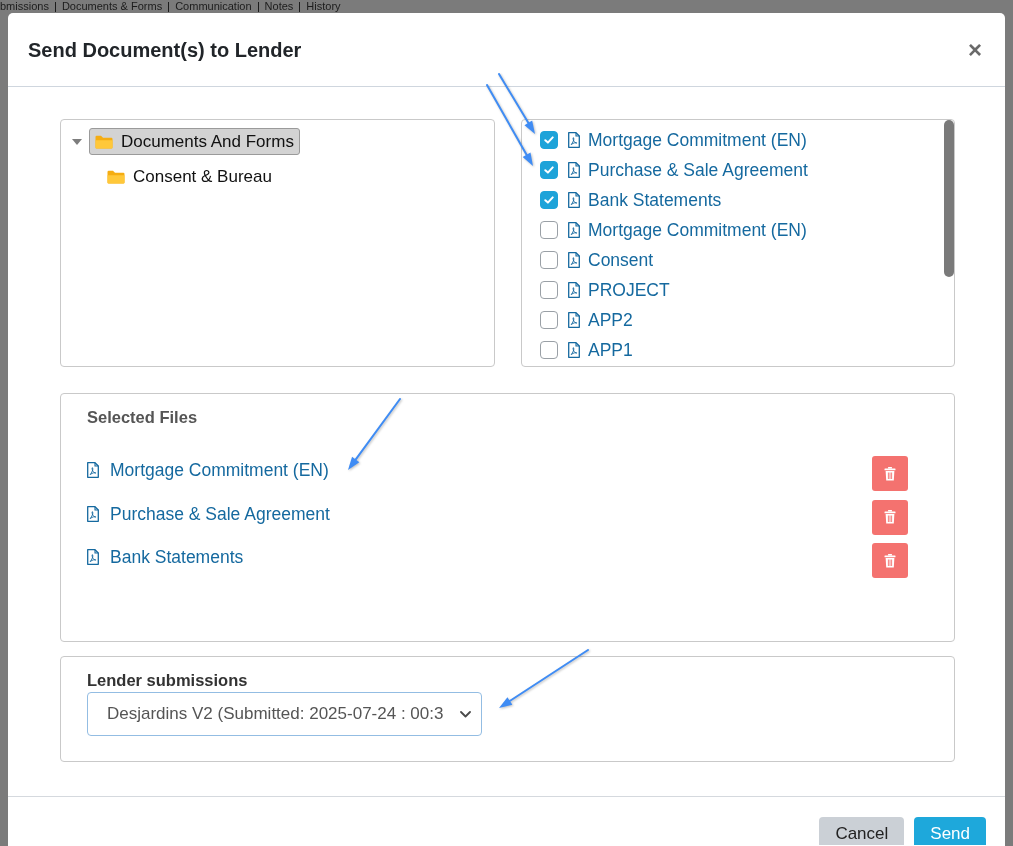 The width and height of the screenshot is (1013, 846). Describe the element at coordinates (177, 557) in the screenshot. I see `file-link: Bank Statements` at that location.